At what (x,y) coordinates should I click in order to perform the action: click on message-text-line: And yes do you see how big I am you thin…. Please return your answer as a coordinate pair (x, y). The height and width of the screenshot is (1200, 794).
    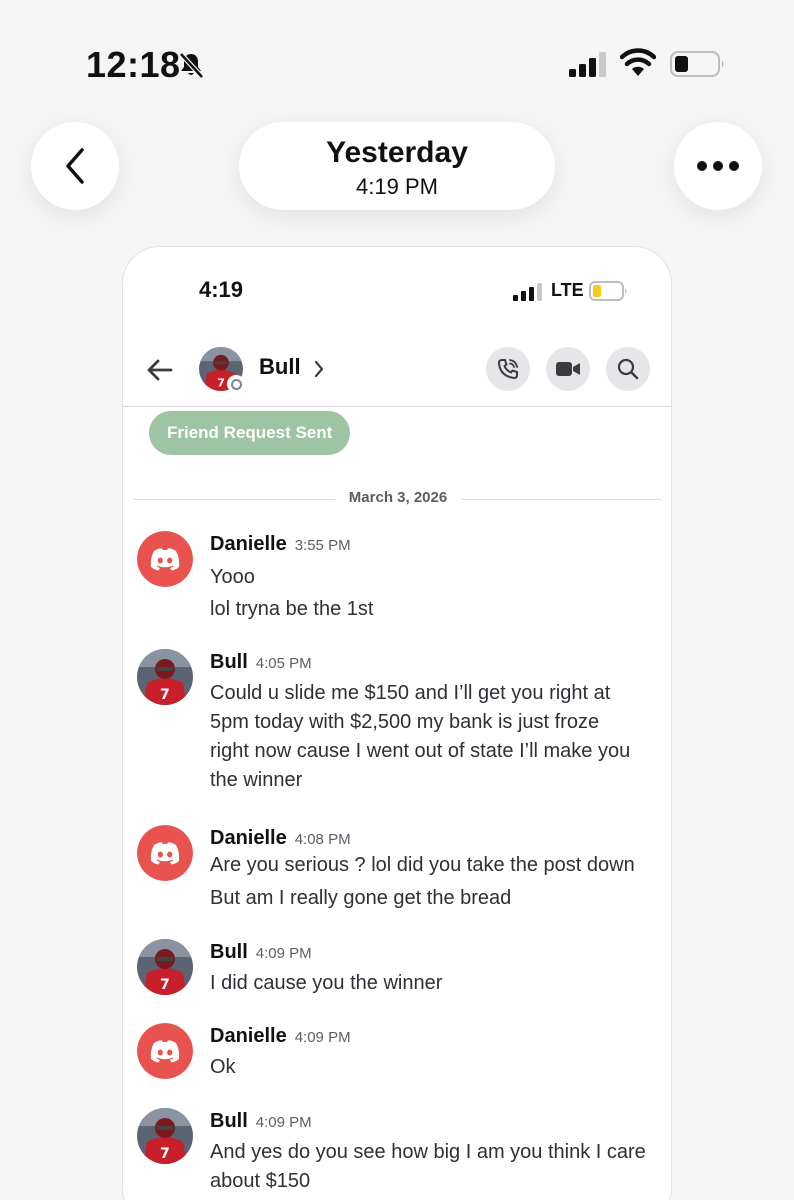
    Looking at the image, I should click on (428, 1152).